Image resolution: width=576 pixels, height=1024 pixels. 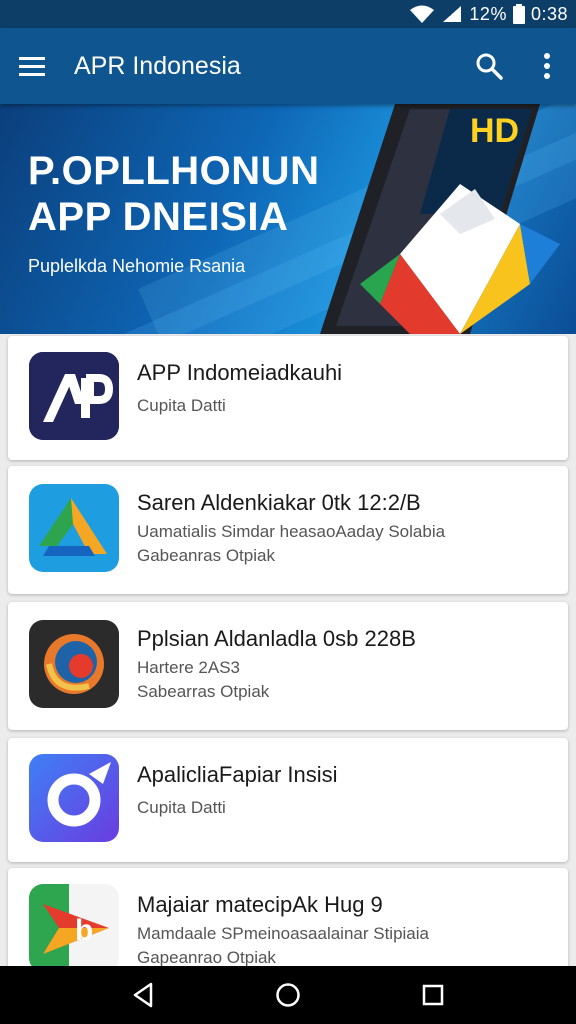 What do you see at coordinates (260, 904) in the screenshot?
I see `app-name: Majaiar matecipAk Hug 9` at bounding box center [260, 904].